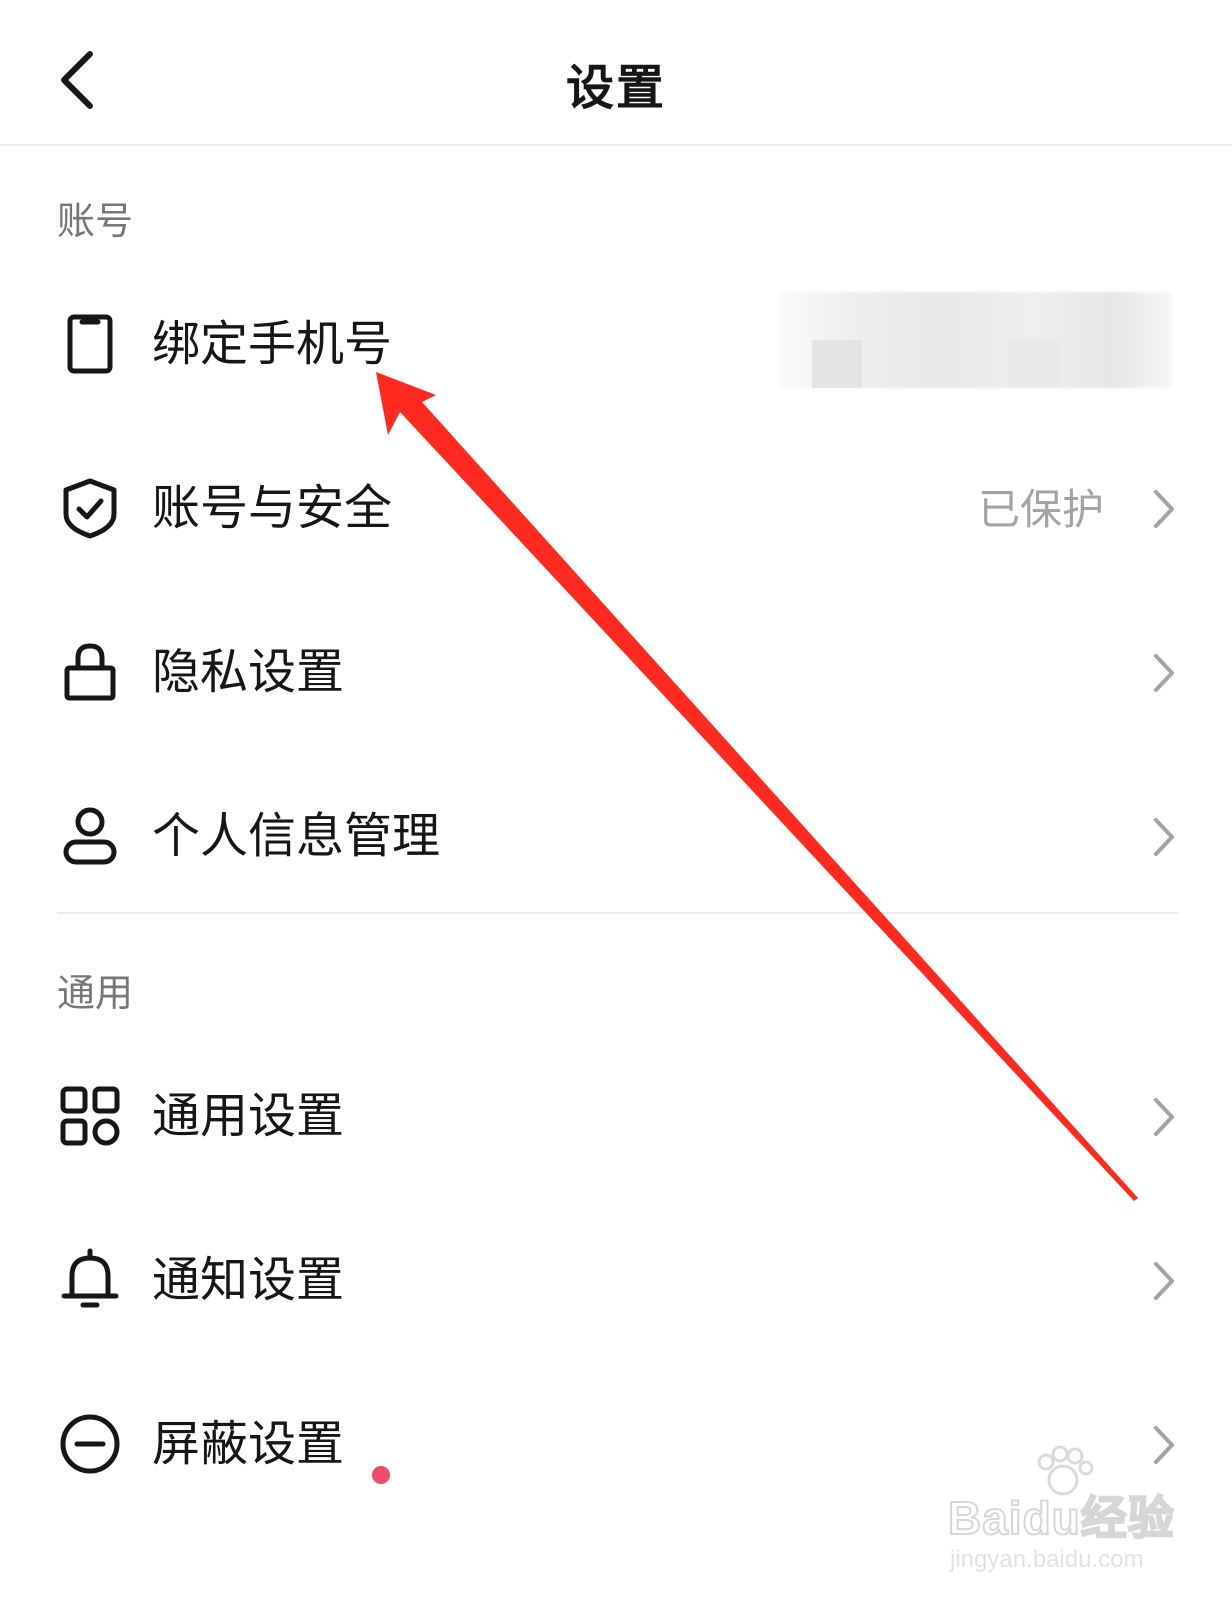 Image resolution: width=1232 pixels, height=1600 pixels. Describe the element at coordinates (248, 1116) in the screenshot. I see `settings-row-label: 通用设置` at that location.